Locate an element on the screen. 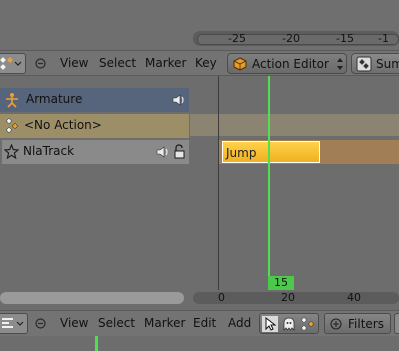 Image resolution: width=399 pixels, height=351 pixels. ruler-tick: -1 is located at coordinates (383, 38).